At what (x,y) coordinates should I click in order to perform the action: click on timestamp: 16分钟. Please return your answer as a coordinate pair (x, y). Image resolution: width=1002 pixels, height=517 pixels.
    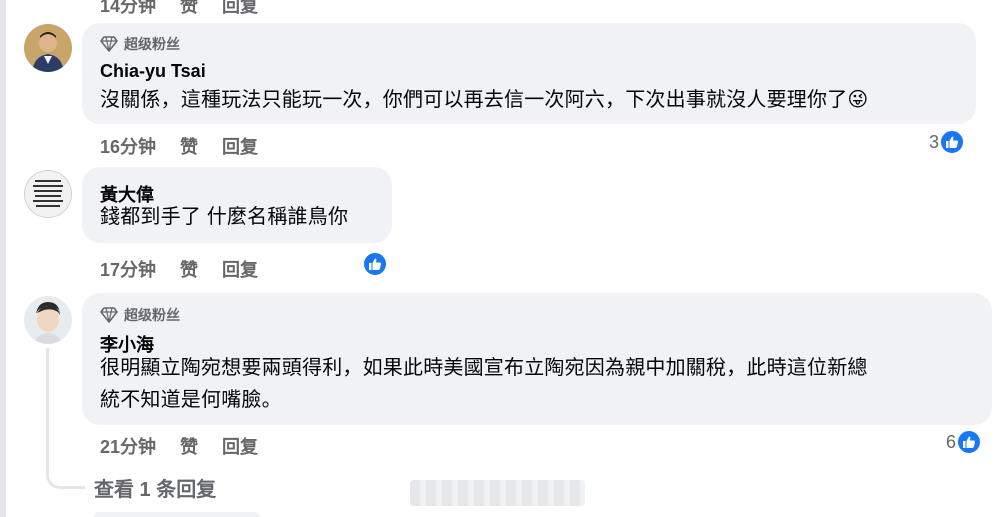
    Looking at the image, I should click on (128, 146).